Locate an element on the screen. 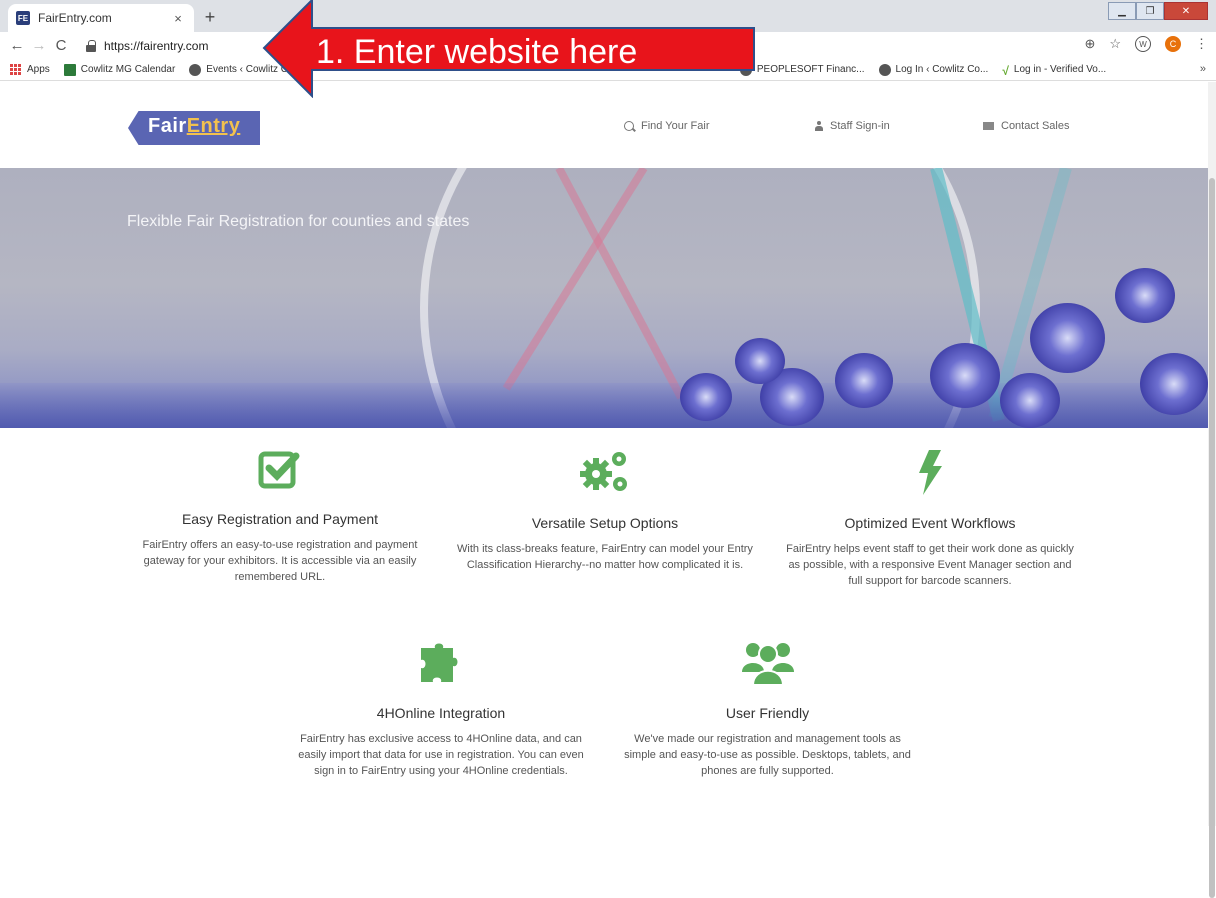 The width and height of the screenshot is (1216, 898). tutorial-annotation: 1. Enter website here is located at coordinates (508, 49).